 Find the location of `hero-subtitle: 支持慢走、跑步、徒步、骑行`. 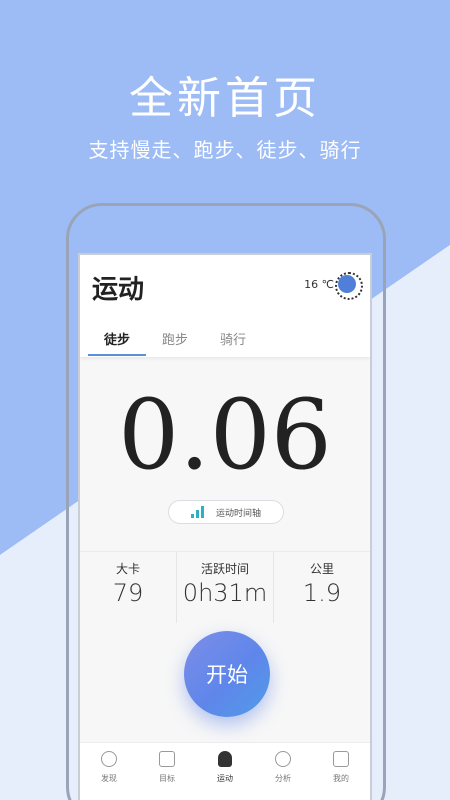

hero-subtitle: 支持慢走、跑步、徒步、骑行 is located at coordinates (225, 150).